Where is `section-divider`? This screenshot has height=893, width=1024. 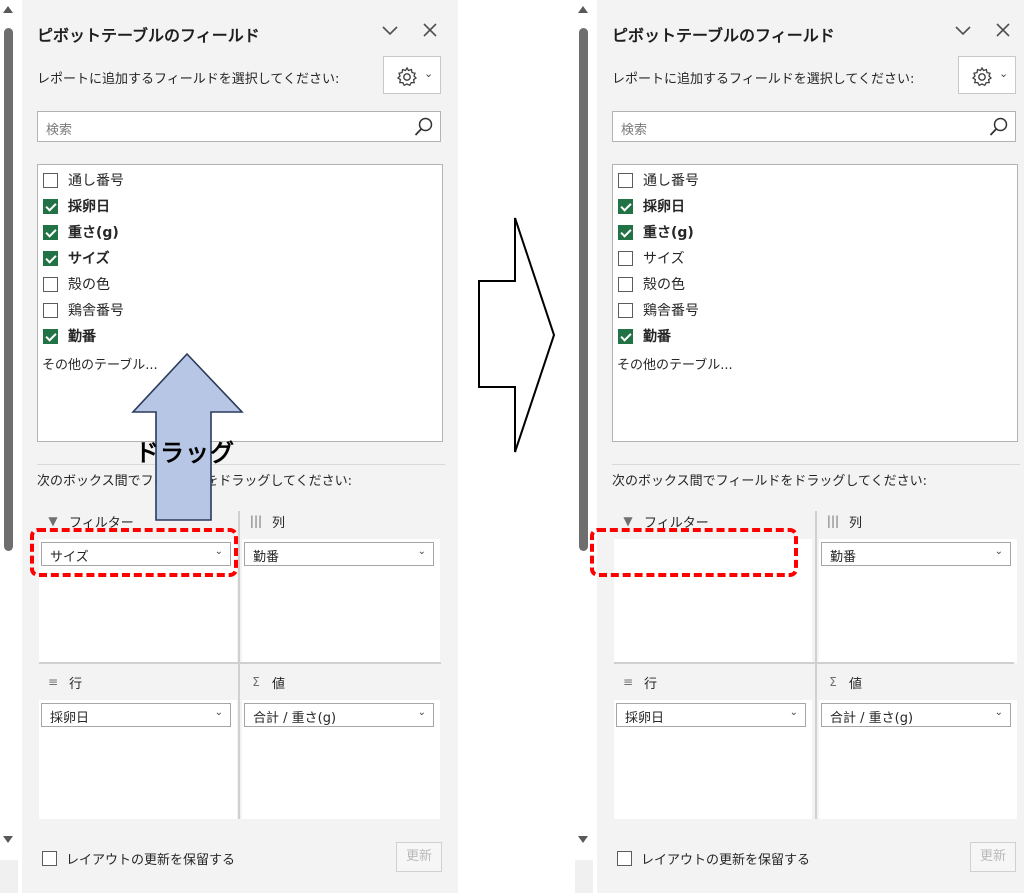
section-divider is located at coordinates (241, 464).